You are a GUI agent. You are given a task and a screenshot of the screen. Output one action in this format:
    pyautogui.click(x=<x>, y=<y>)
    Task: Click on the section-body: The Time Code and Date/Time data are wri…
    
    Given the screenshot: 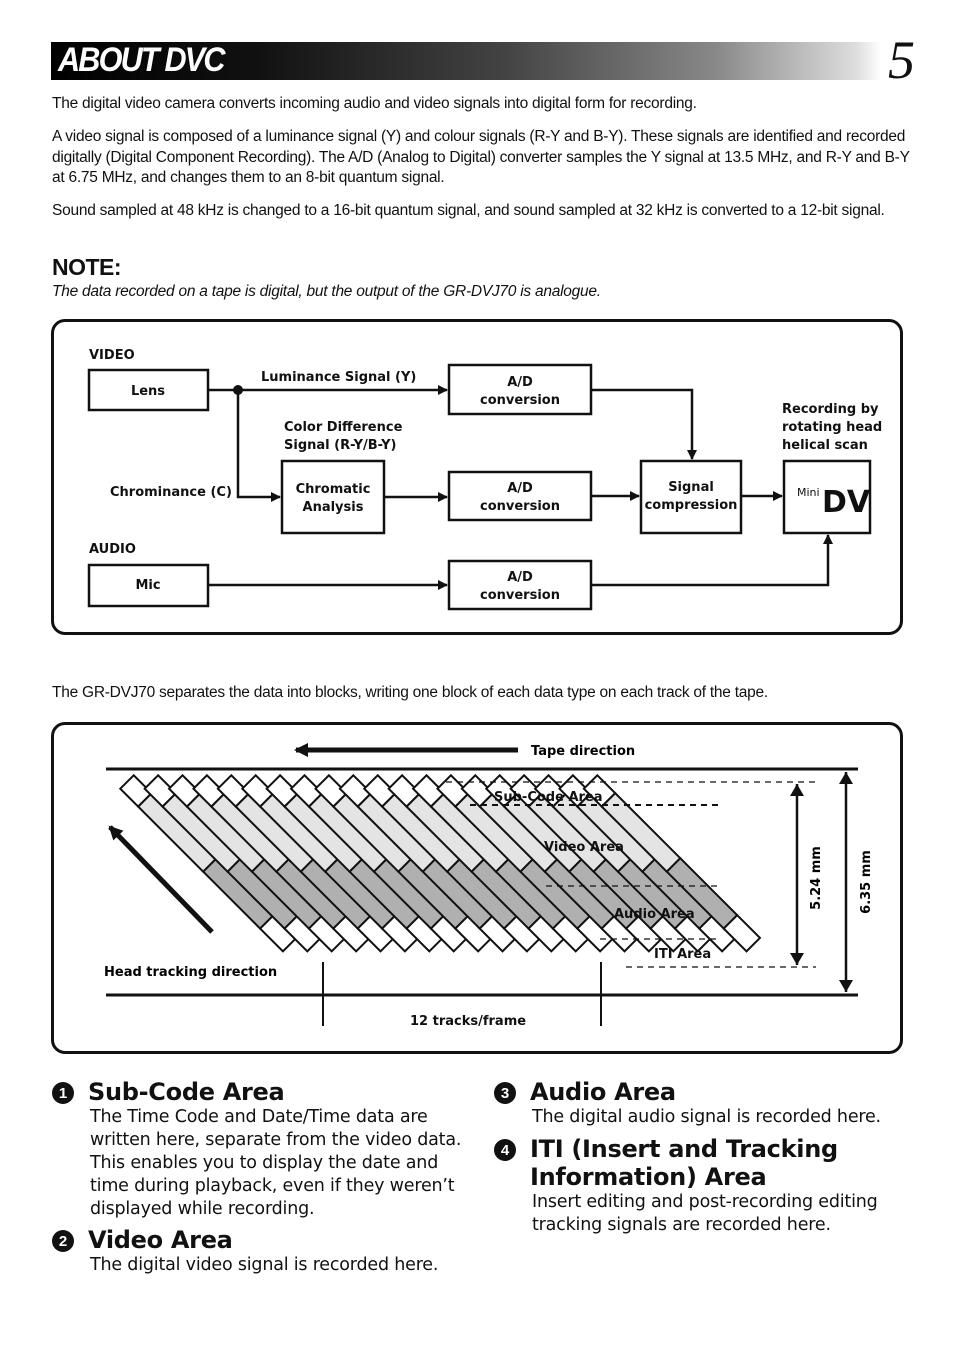 What is the action you would take?
    pyautogui.click(x=276, y=1163)
    